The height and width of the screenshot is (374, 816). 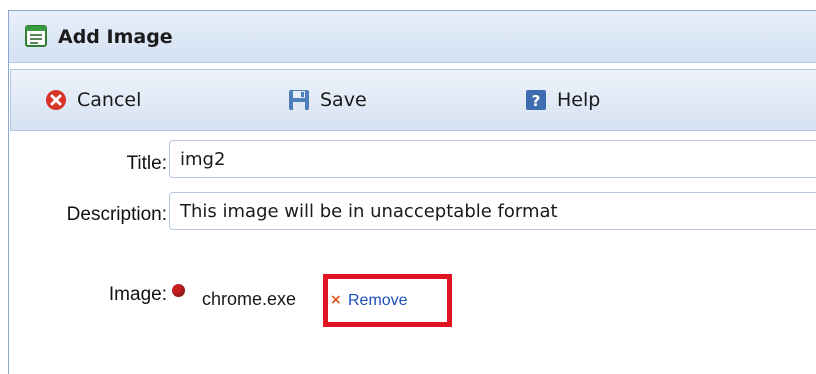 I want to click on save-label: Save, so click(x=343, y=100).